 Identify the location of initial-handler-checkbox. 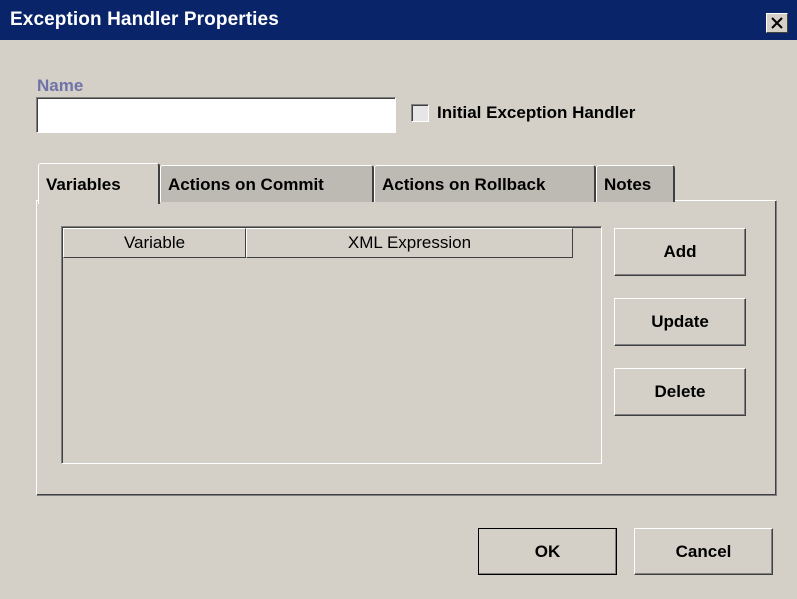
(420, 113).